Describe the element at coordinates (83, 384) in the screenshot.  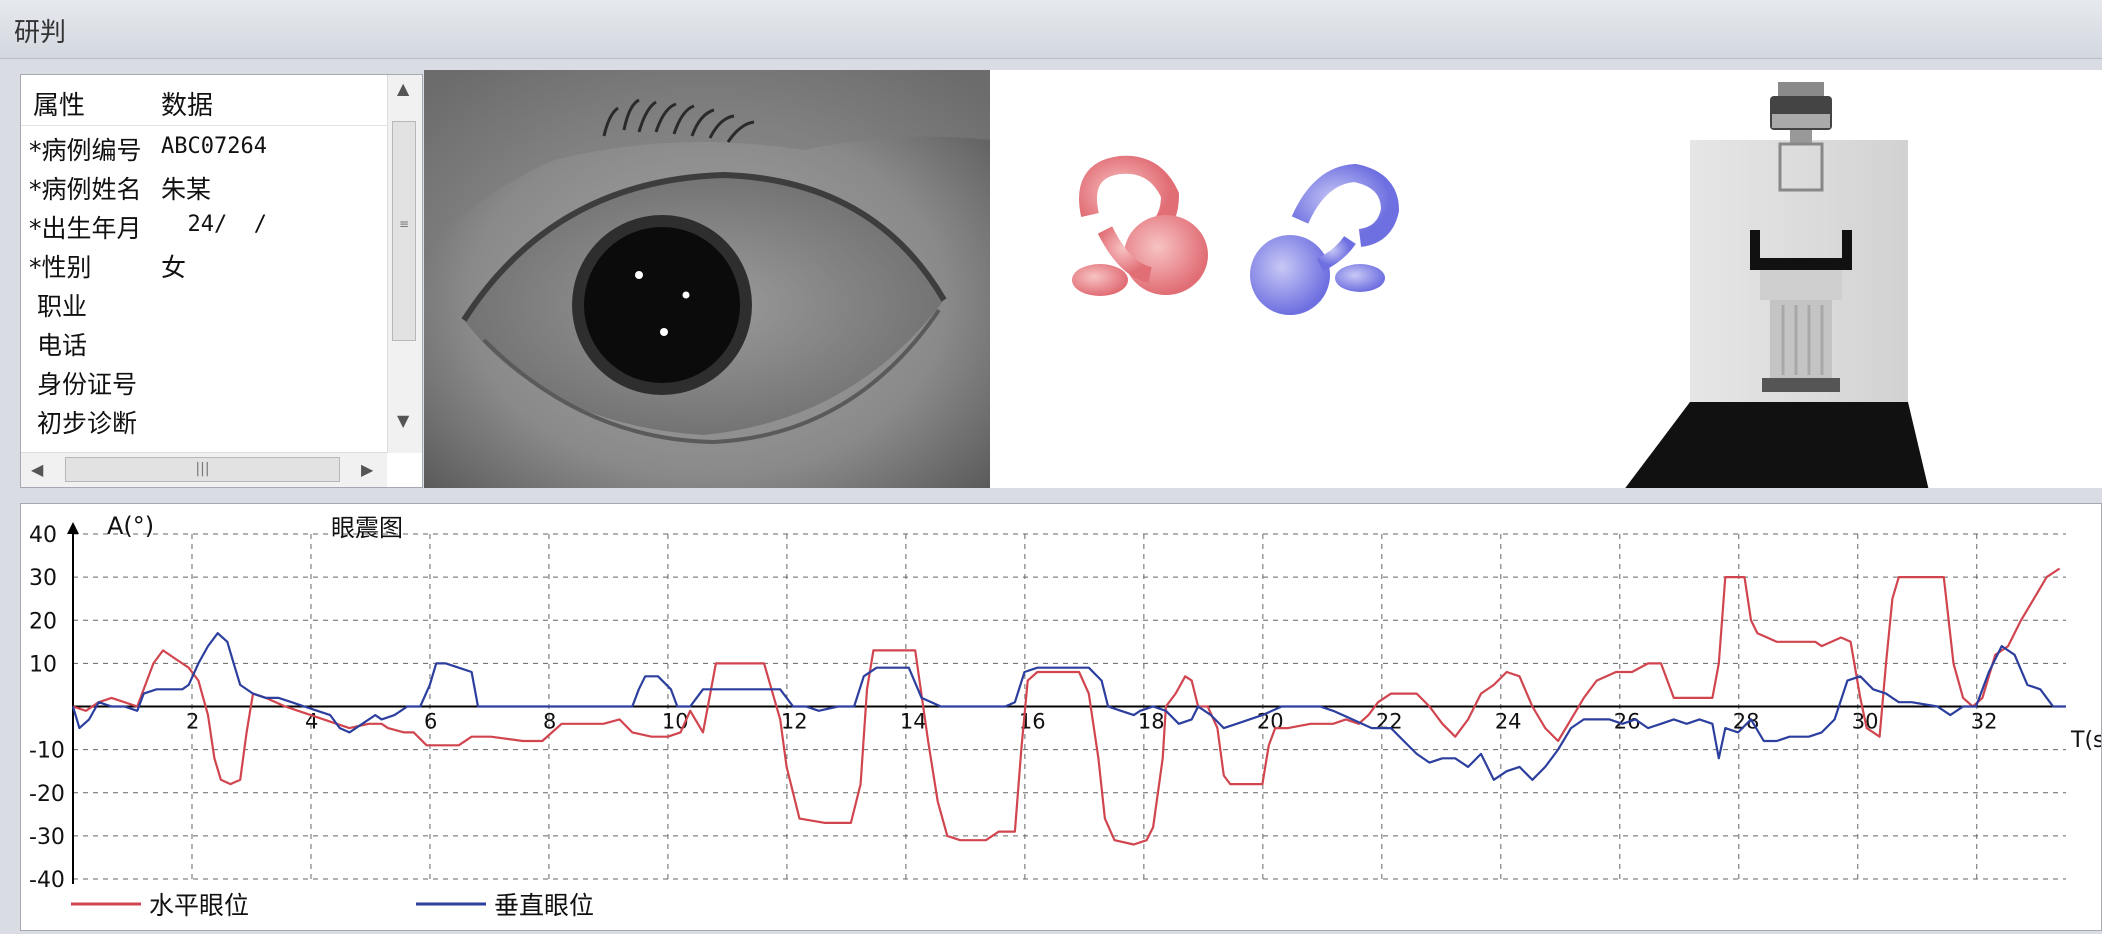
I see `grid-row-label: 身份证号` at that location.